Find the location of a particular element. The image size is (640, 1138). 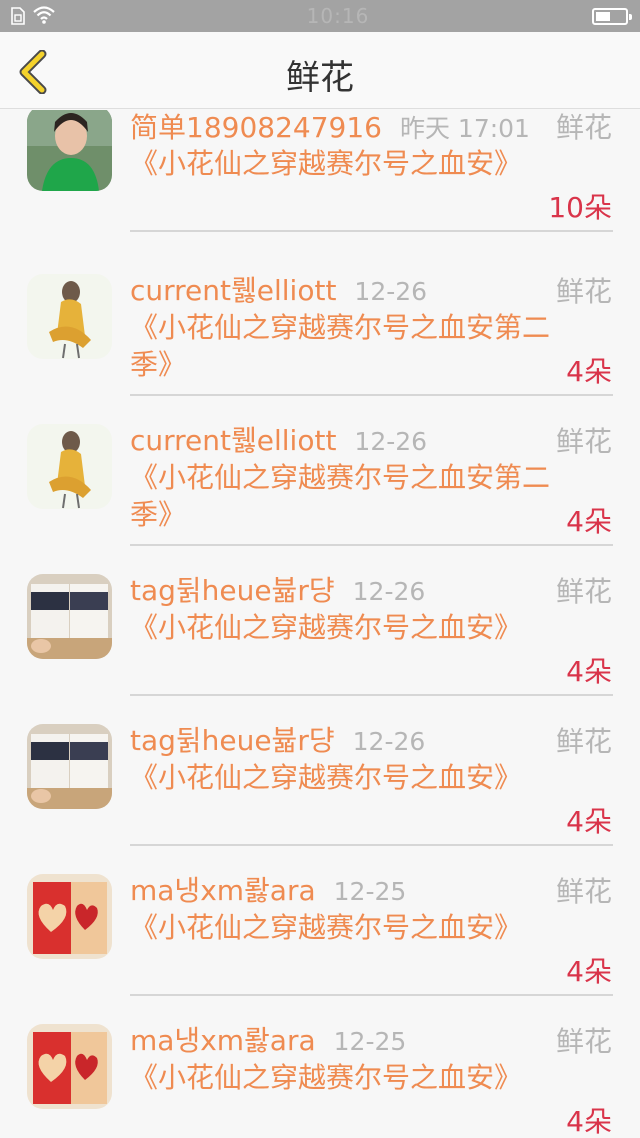

battery-icon is located at coordinates (612, 16).